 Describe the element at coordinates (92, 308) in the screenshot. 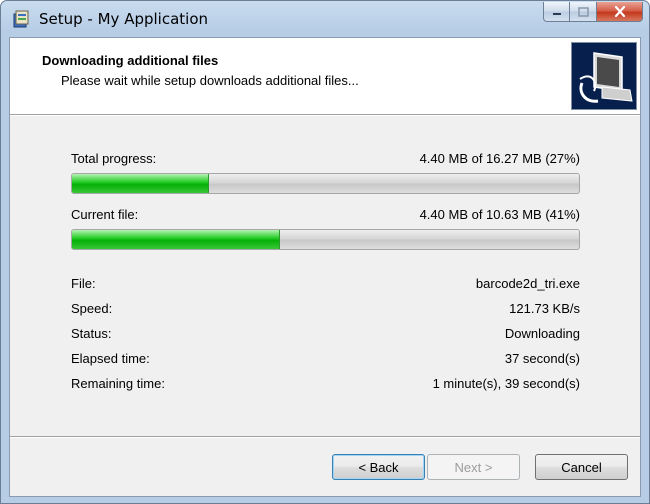

I see `speed-label: Speed:` at that location.